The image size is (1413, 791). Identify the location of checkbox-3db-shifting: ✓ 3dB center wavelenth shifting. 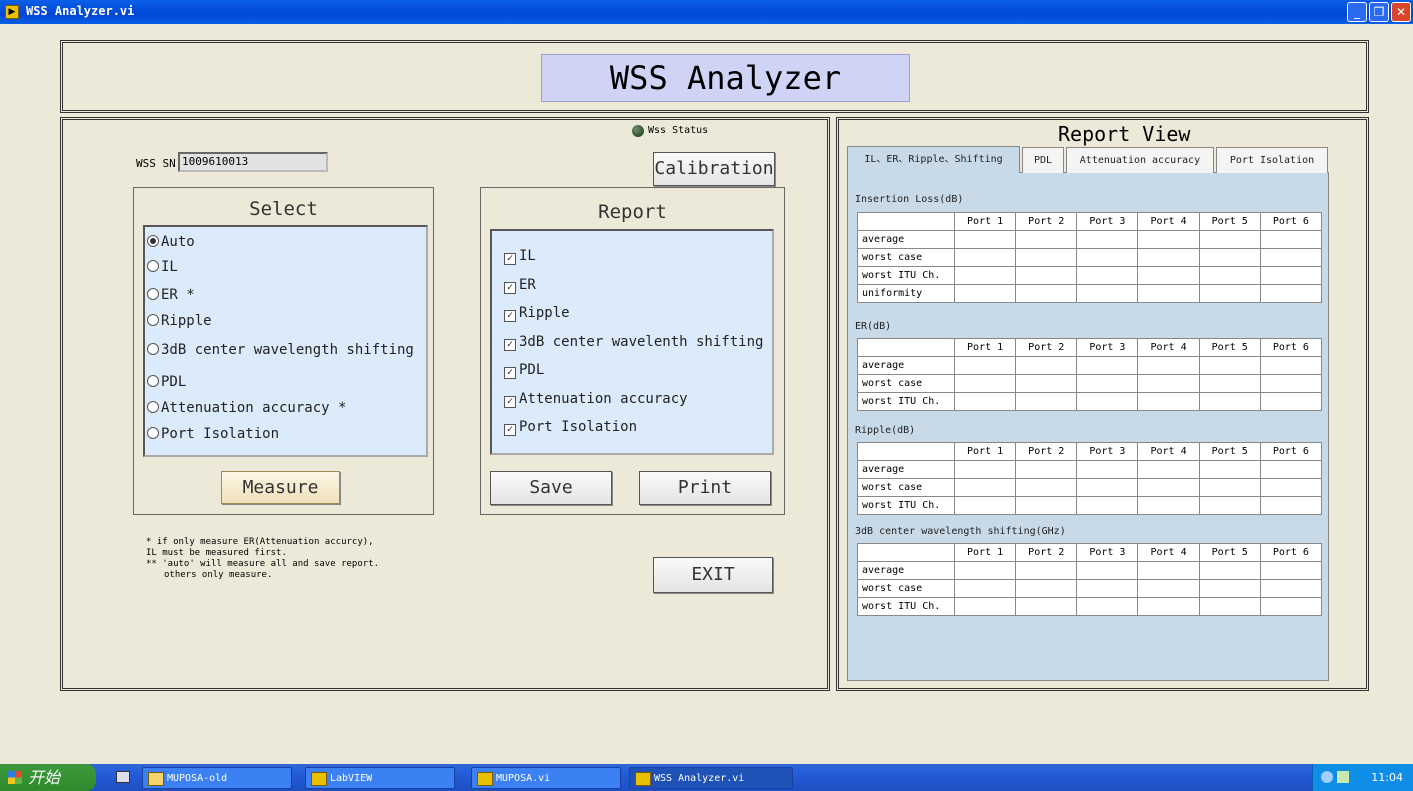
(633, 342).